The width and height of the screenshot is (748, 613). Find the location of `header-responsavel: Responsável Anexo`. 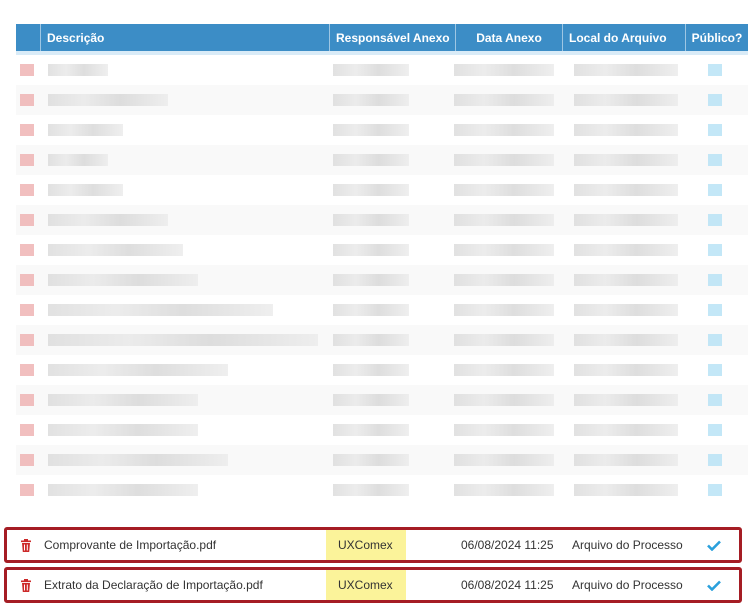

header-responsavel: Responsável Anexo is located at coordinates (392, 37).